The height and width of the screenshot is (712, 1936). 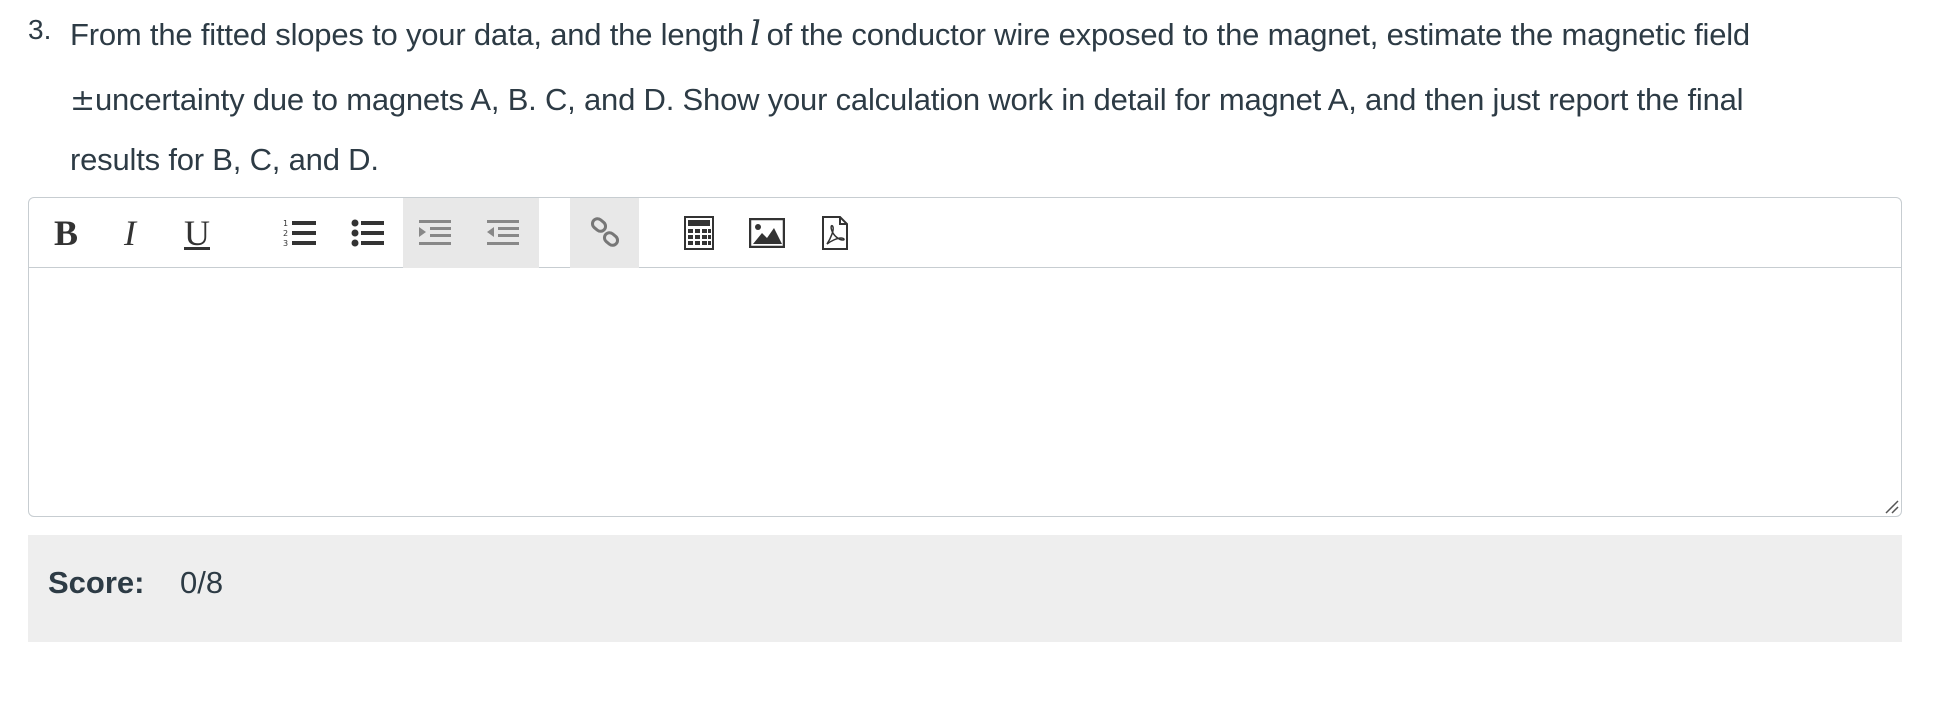 I want to click on image-icon, so click(x=767, y=233).